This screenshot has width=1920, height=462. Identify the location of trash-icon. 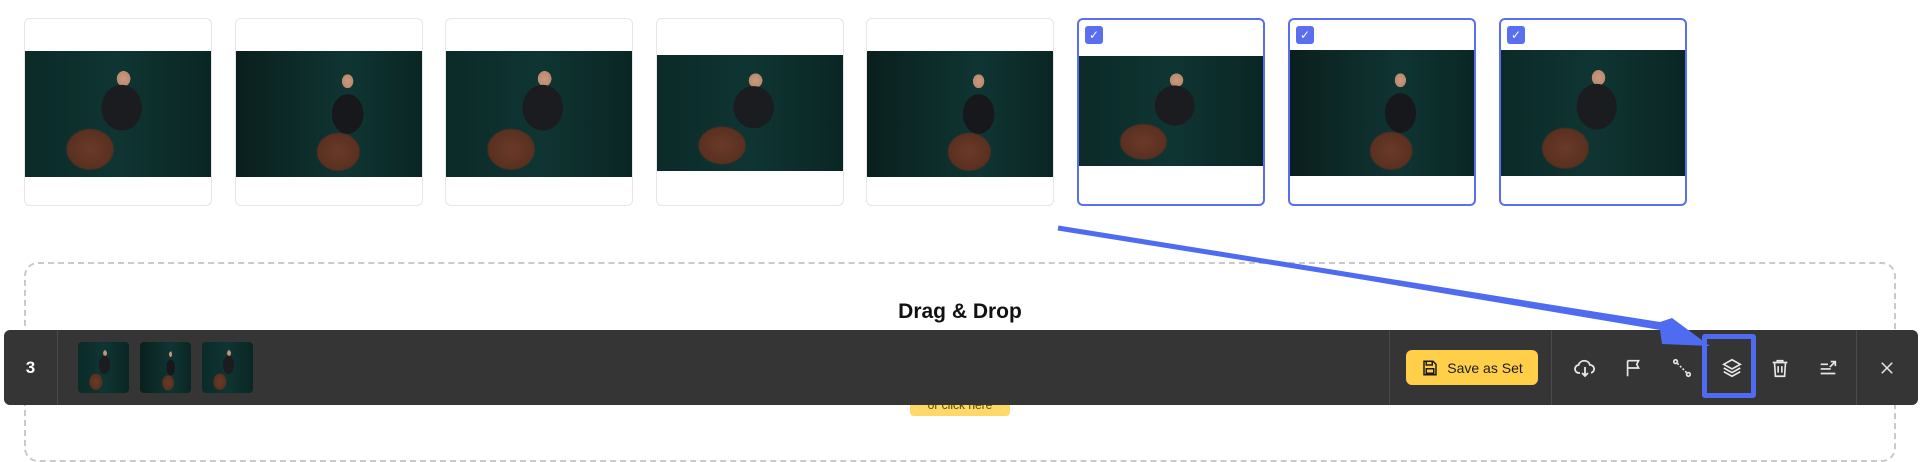
(1780, 368).